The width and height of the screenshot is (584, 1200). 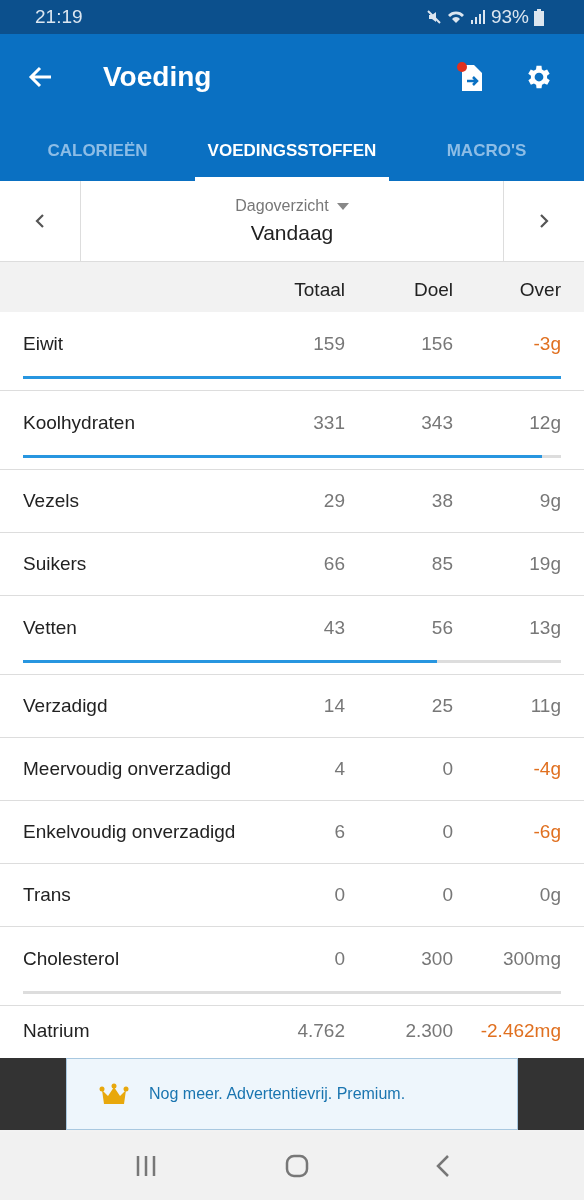 I want to click on dropdown-icon, so click(x=342, y=206).